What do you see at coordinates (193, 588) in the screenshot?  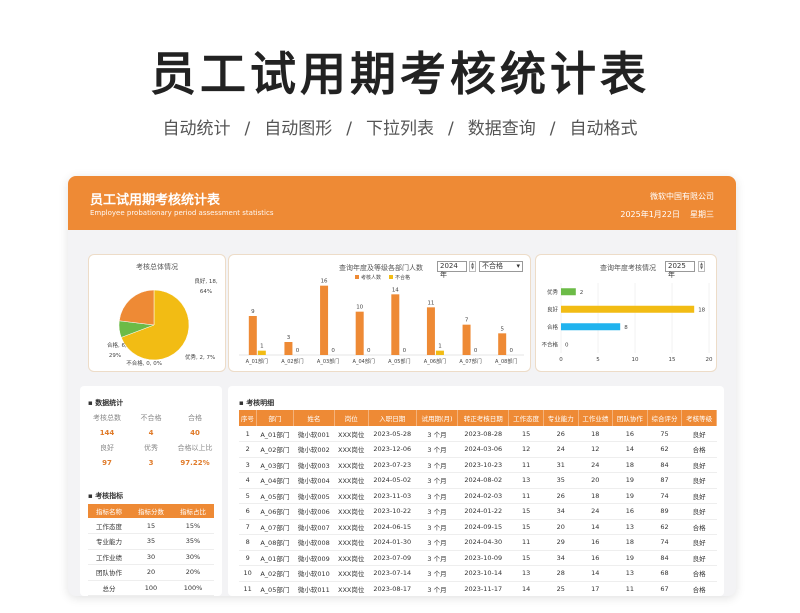 I see `indicator-cell: 100%` at bounding box center [193, 588].